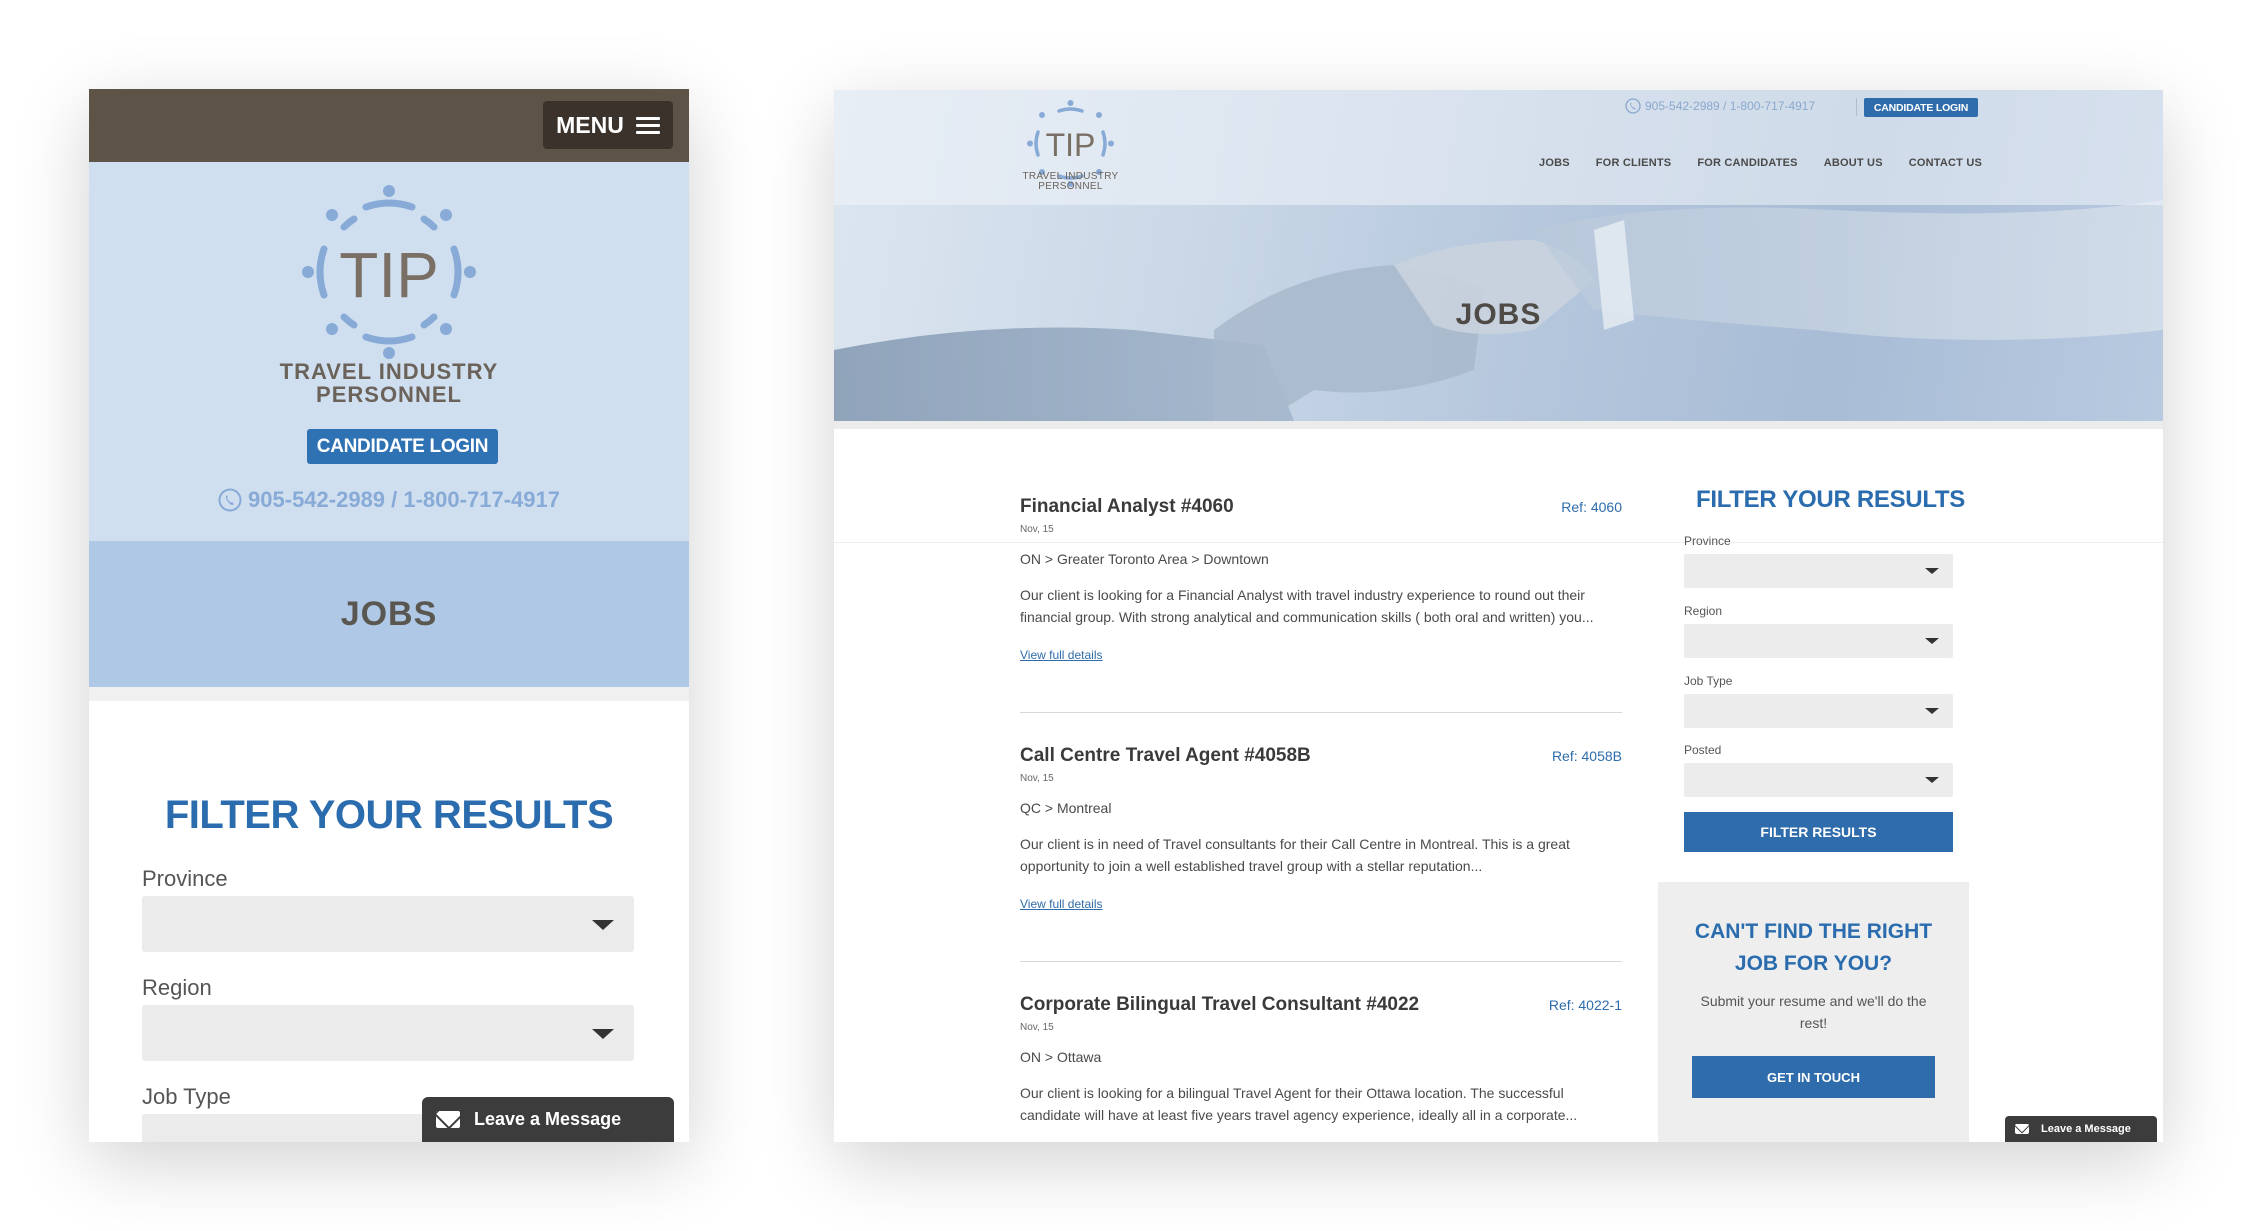  I want to click on job-ref: Ref: 4058B, so click(1586, 756).